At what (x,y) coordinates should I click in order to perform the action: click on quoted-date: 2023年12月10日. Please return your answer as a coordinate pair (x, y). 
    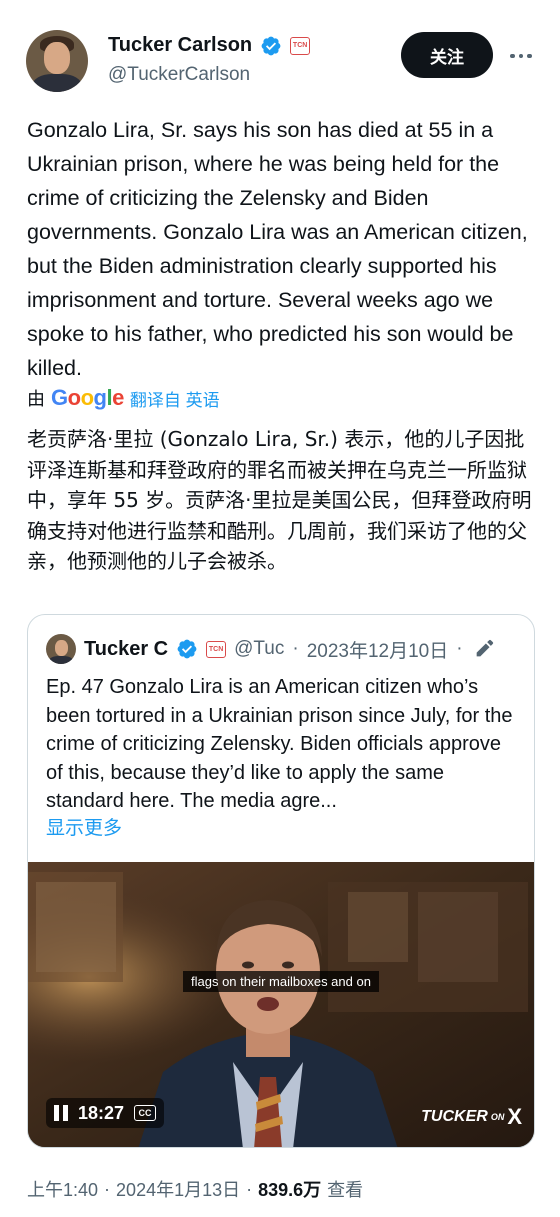
    Looking at the image, I should click on (377, 651).